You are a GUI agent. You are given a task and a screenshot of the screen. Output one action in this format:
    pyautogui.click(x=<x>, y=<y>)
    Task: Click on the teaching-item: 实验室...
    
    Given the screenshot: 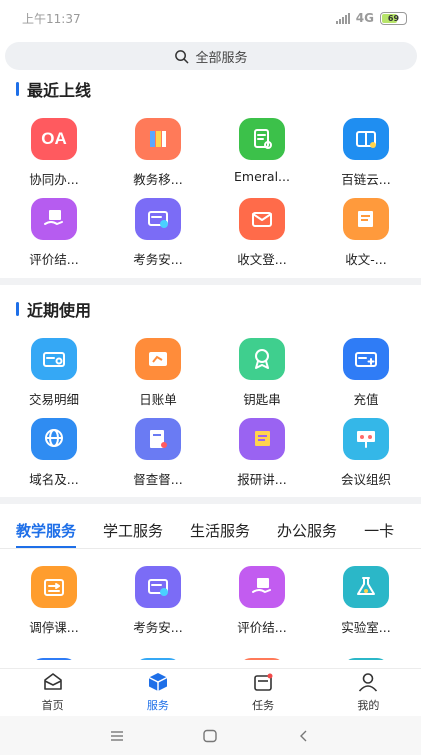 What is the action you would take?
    pyautogui.click(x=366, y=600)
    